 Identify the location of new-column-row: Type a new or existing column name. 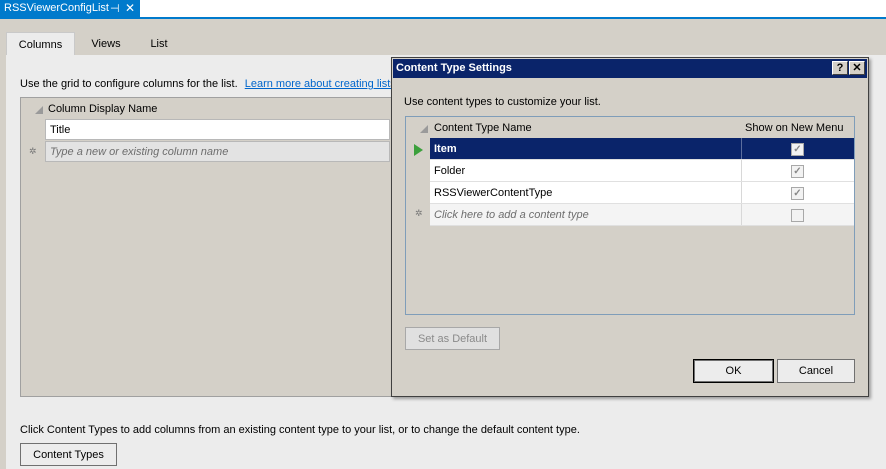
(217, 151).